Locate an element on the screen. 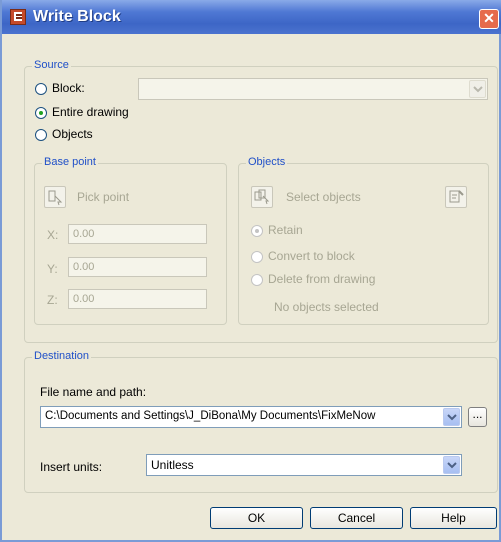 The image size is (501, 542). close-button: ✕ is located at coordinates (489, 19).